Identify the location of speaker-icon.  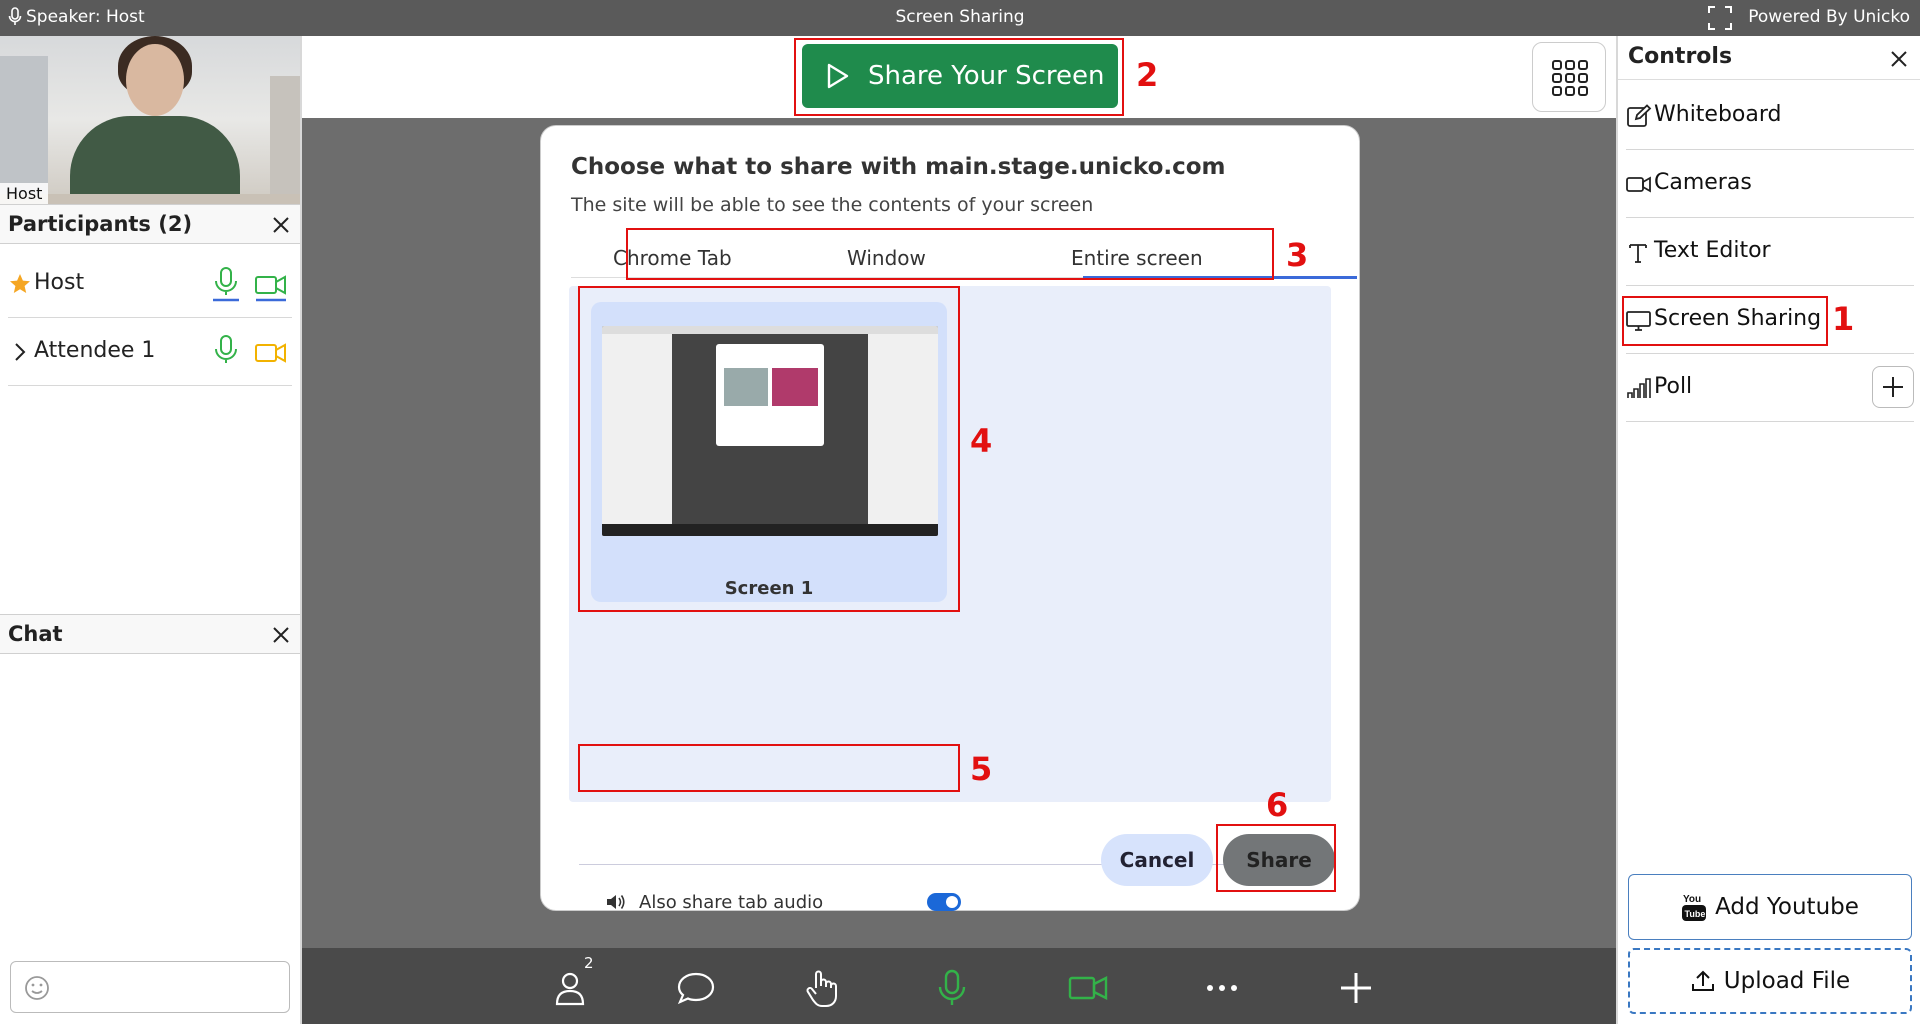
(616, 902).